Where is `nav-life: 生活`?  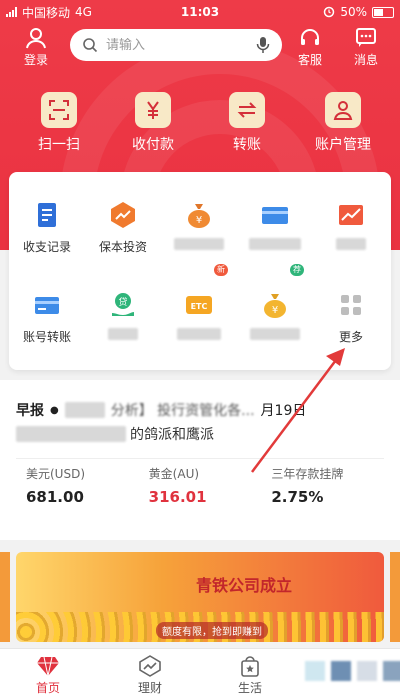
nav-life: 生活 is located at coordinates (250, 675).